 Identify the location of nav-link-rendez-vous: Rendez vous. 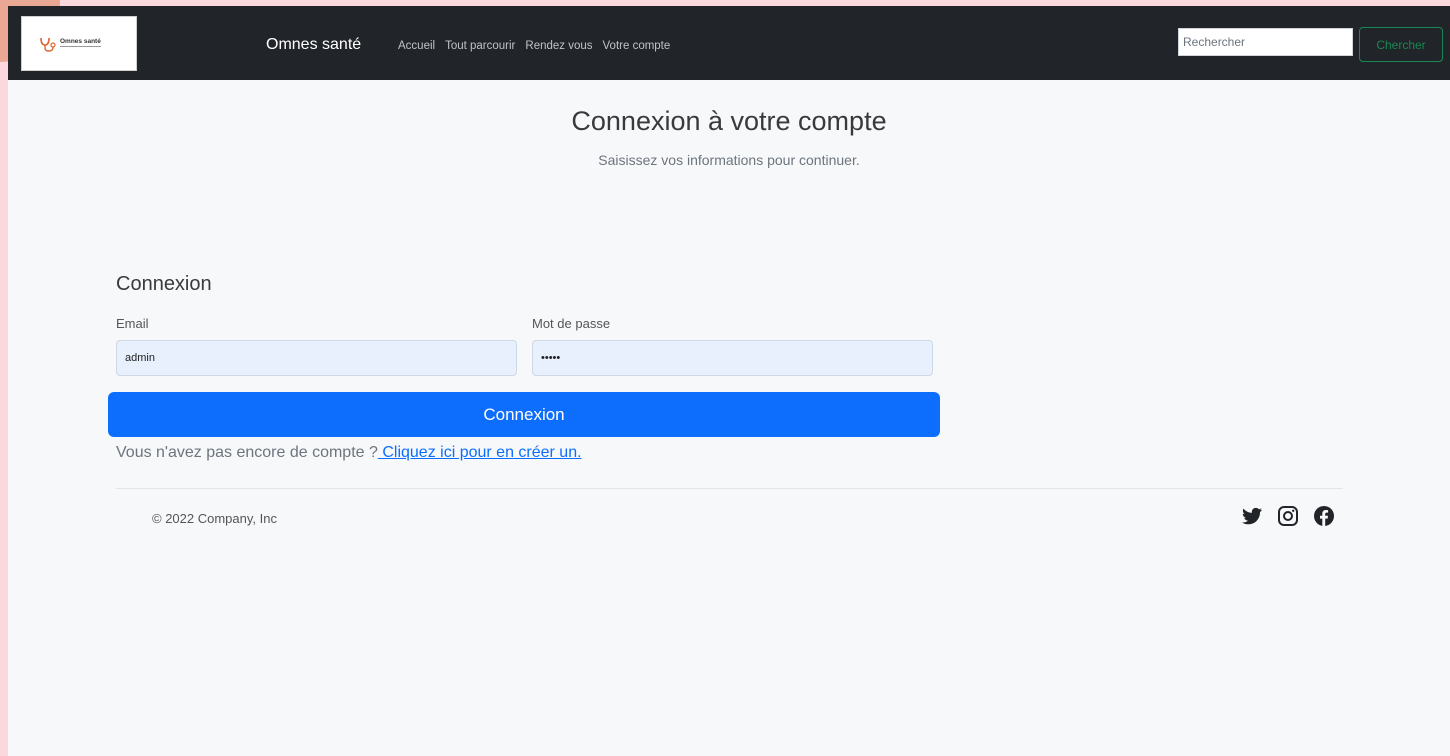
(558, 46).